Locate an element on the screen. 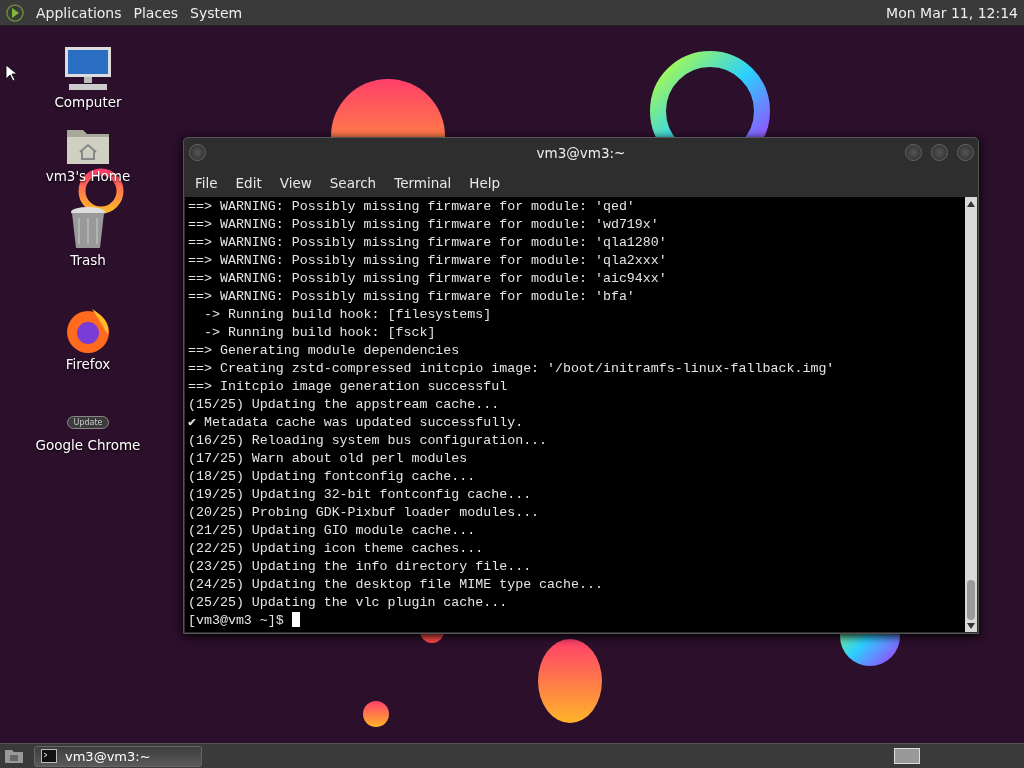 This screenshot has width=1024, height=768. terminal-line: ==> WARNING: Possibly missing firmware for module: 'bfa' is located at coordinates (412, 297).